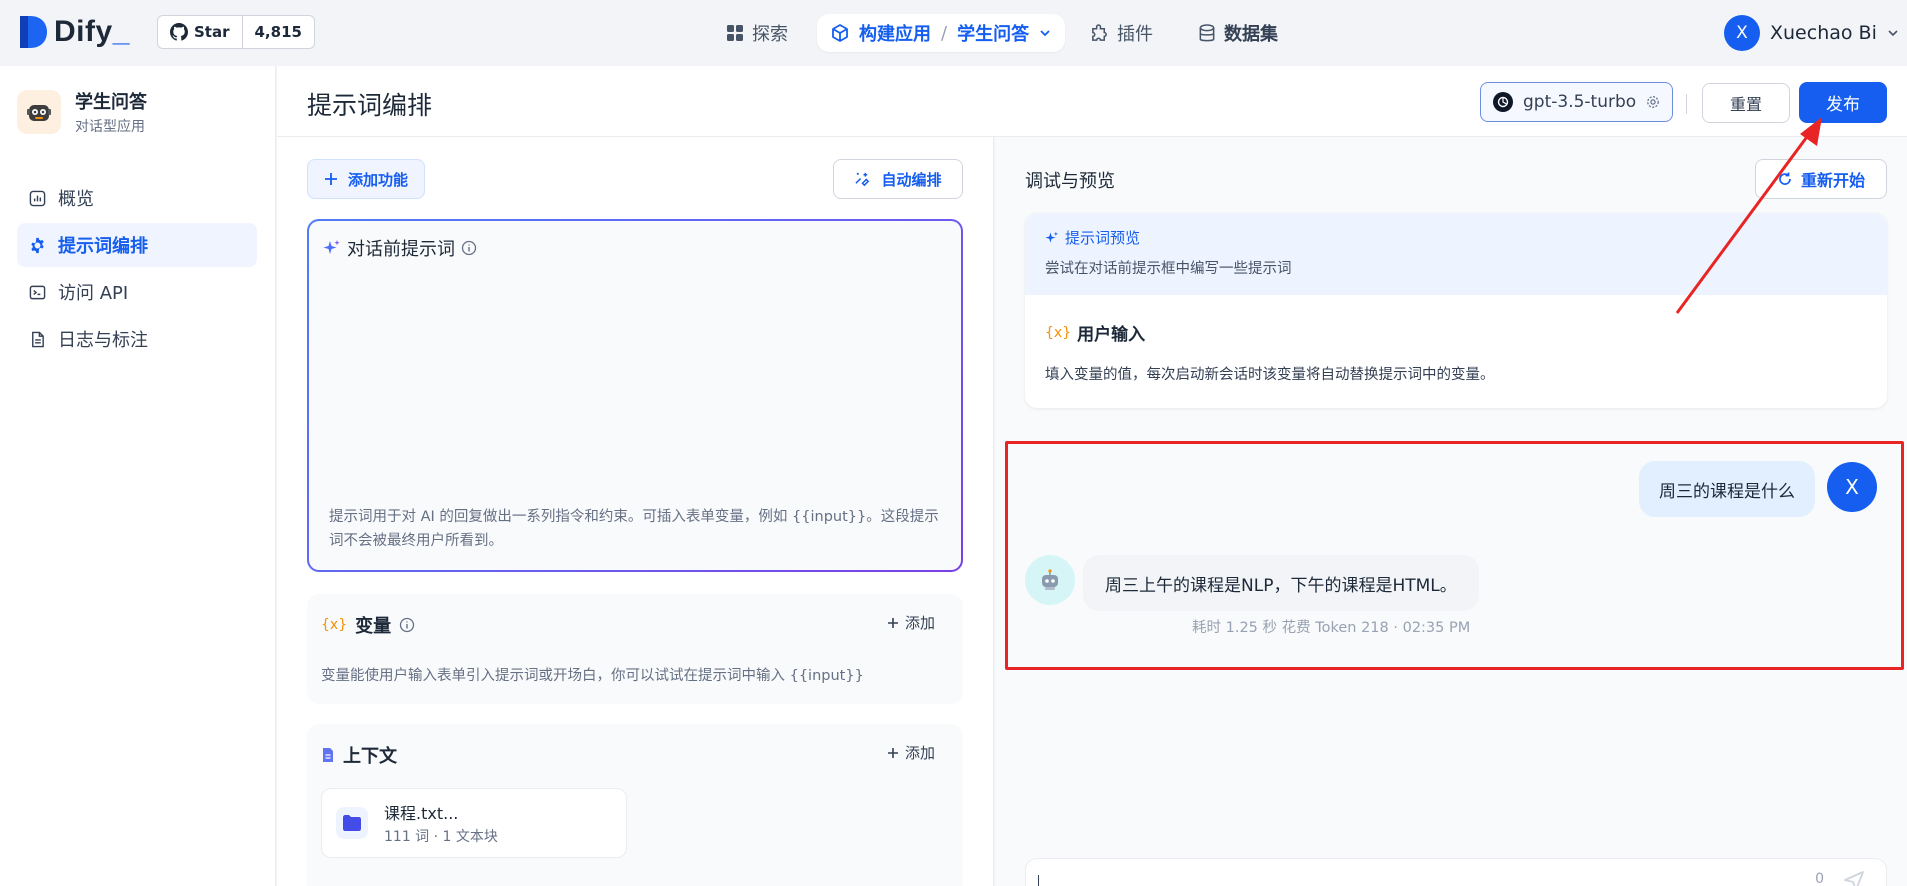 This screenshot has width=1907, height=886. I want to click on sidebar-item-api-access: 访问 API, so click(137, 292).